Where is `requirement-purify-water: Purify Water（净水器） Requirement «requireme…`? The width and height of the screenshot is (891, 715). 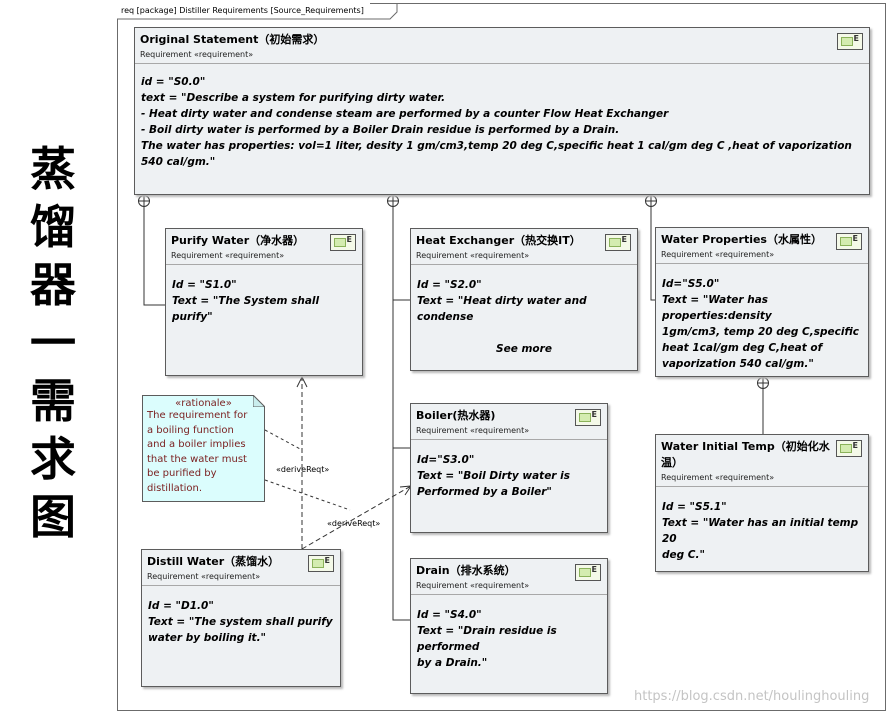
requirement-purify-water: Purify Water（净水器） Requirement «requireme… is located at coordinates (264, 302).